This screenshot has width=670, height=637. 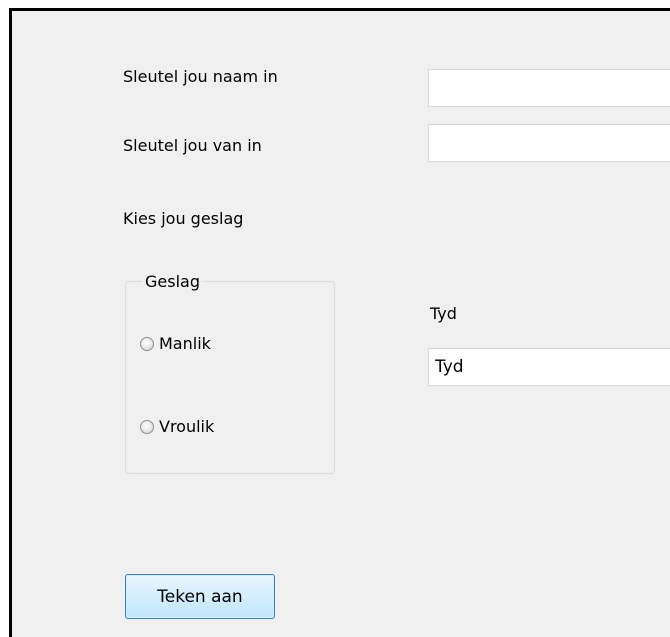 What do you see at coordinates (549, 367) in the screenshot?
I see `time-input` at bounding box center [549, 367].